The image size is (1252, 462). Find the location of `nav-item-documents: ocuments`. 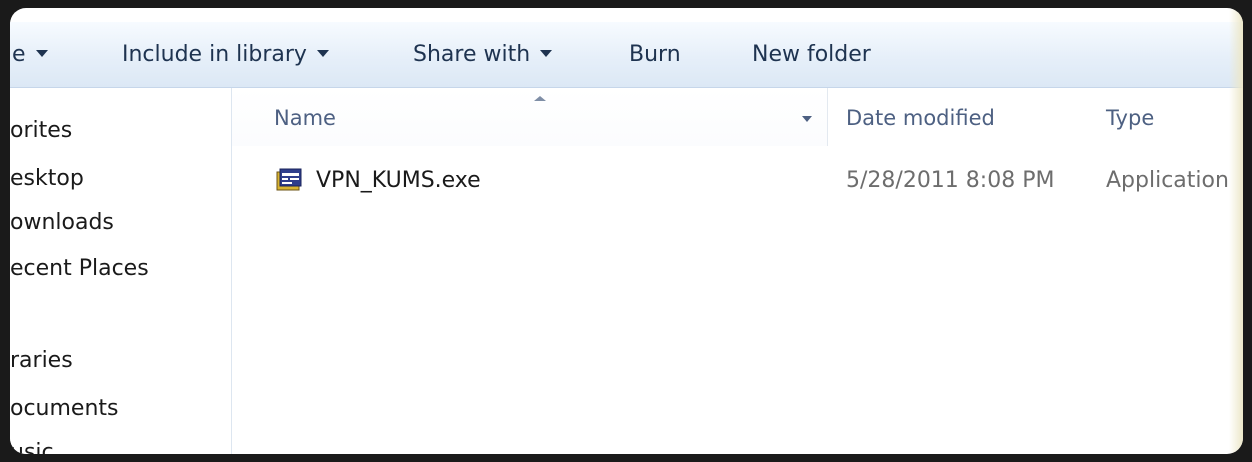

nav-item-documents: ocuments is located at coordinates (64, 408).